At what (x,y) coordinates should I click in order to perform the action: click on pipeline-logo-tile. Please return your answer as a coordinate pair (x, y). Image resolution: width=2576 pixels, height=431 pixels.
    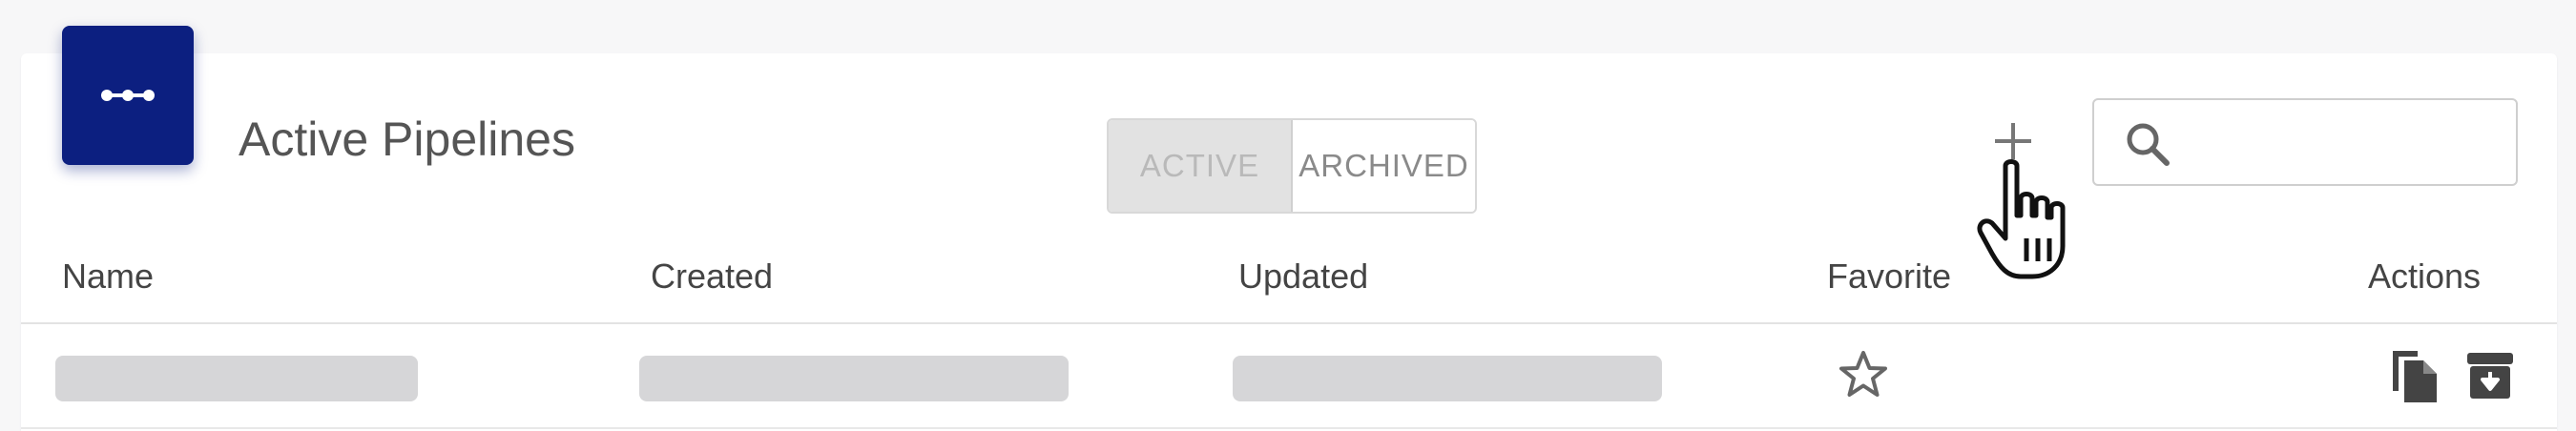
    Looking at the image, I should click on (128, 95).